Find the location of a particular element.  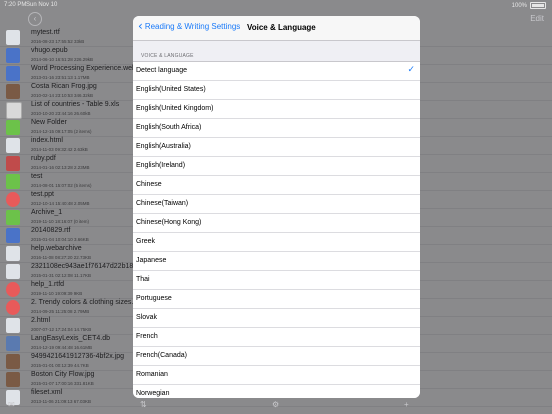

file-name: fileset.xml is located at coordinates (47, 392).